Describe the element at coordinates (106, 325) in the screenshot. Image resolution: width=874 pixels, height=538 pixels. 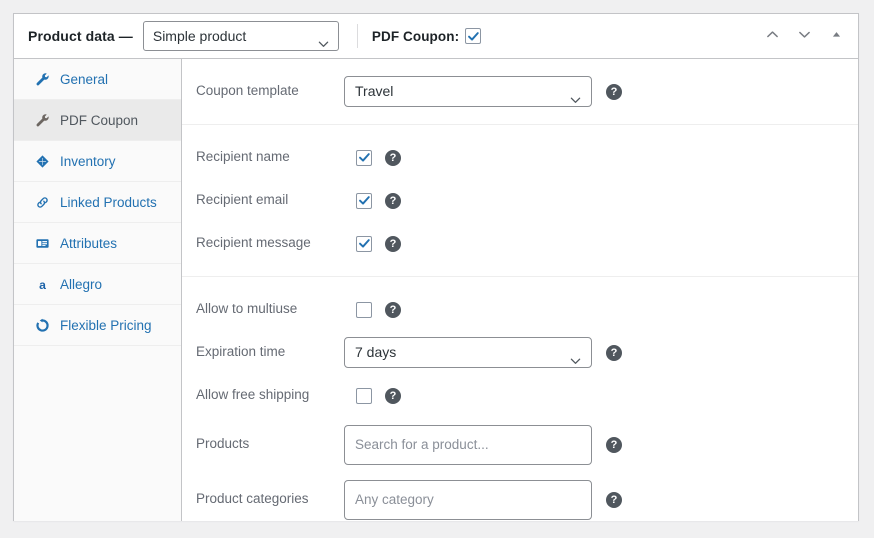
I see `sidebar-item-label: Flexible Pricing` at that location.